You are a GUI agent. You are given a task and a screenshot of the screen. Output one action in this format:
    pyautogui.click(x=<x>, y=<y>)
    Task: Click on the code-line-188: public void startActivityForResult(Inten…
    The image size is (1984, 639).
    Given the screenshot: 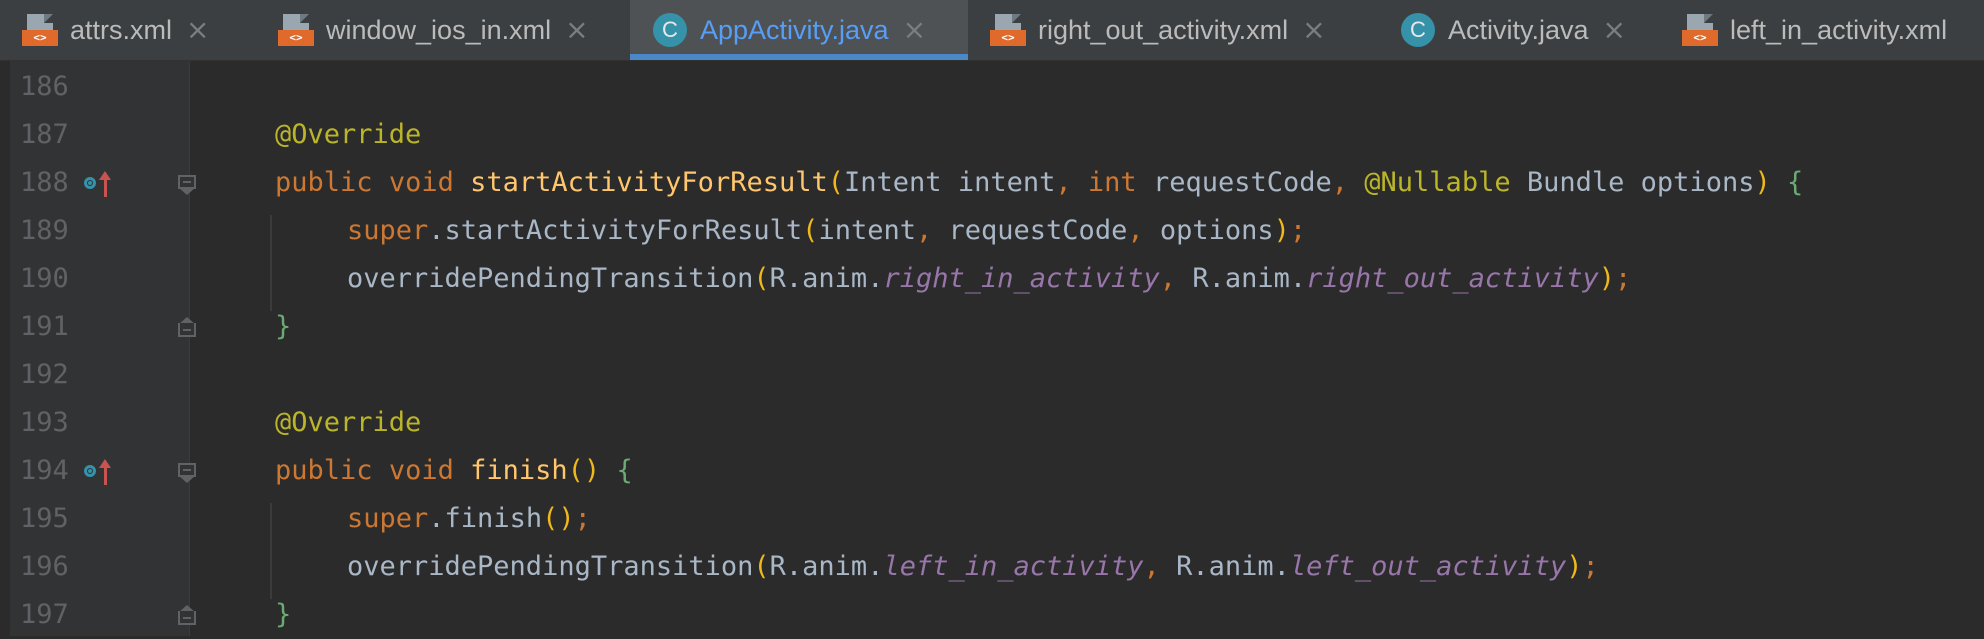 What is the action you would take?
    pyautogui.click(x=1039, y=183)
    